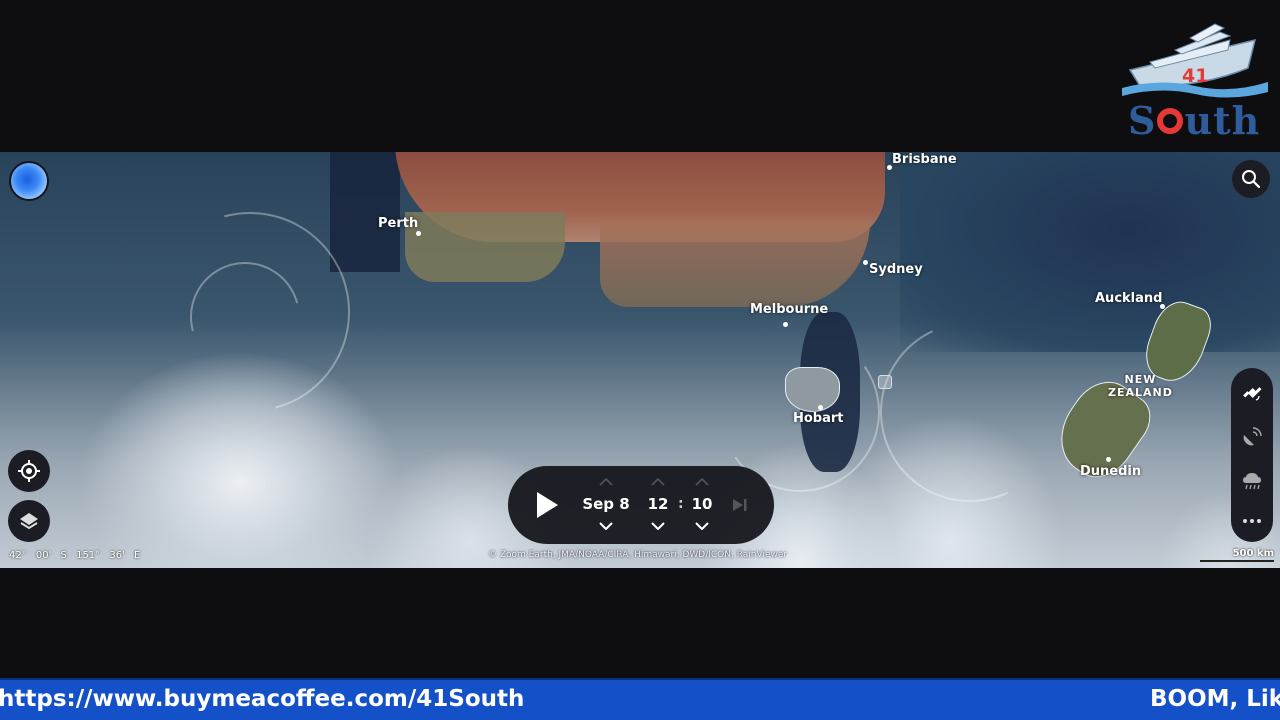 Image resolution: width=1280 pixels, height=720 pixels. I want to click on logo-number: 41, so click(1195, 76).